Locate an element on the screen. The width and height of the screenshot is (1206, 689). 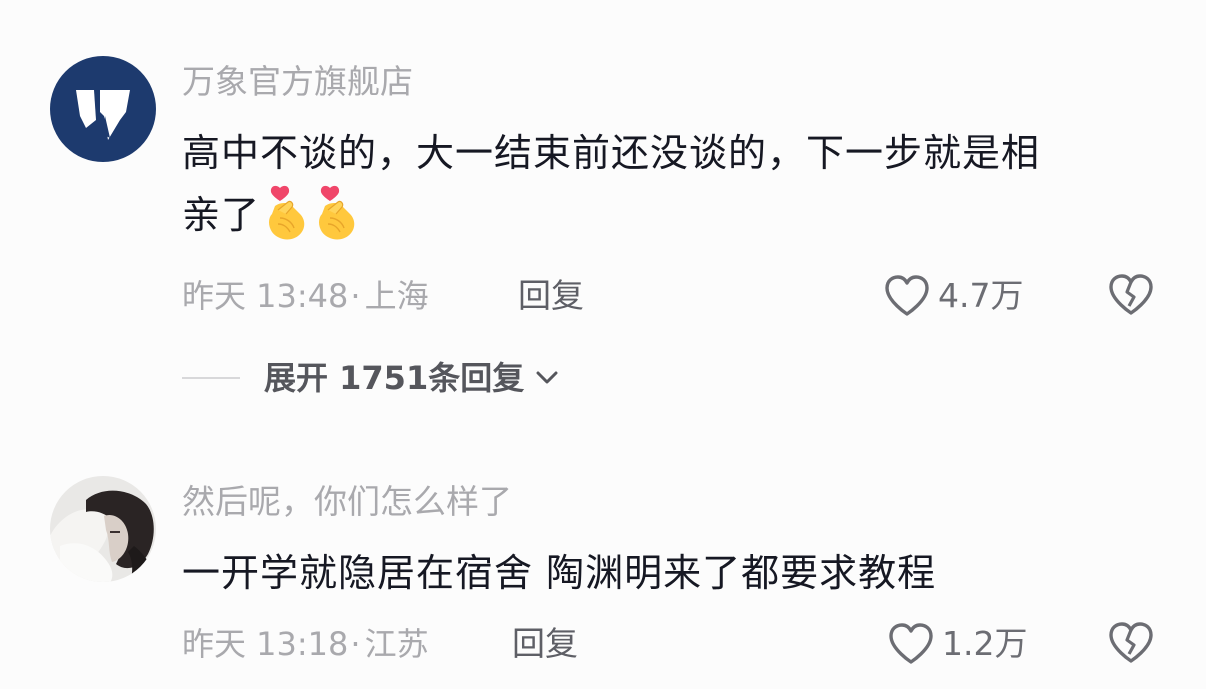
comment-meta: 昨天 13:48· 上海 is located at coordinates (305, 296).